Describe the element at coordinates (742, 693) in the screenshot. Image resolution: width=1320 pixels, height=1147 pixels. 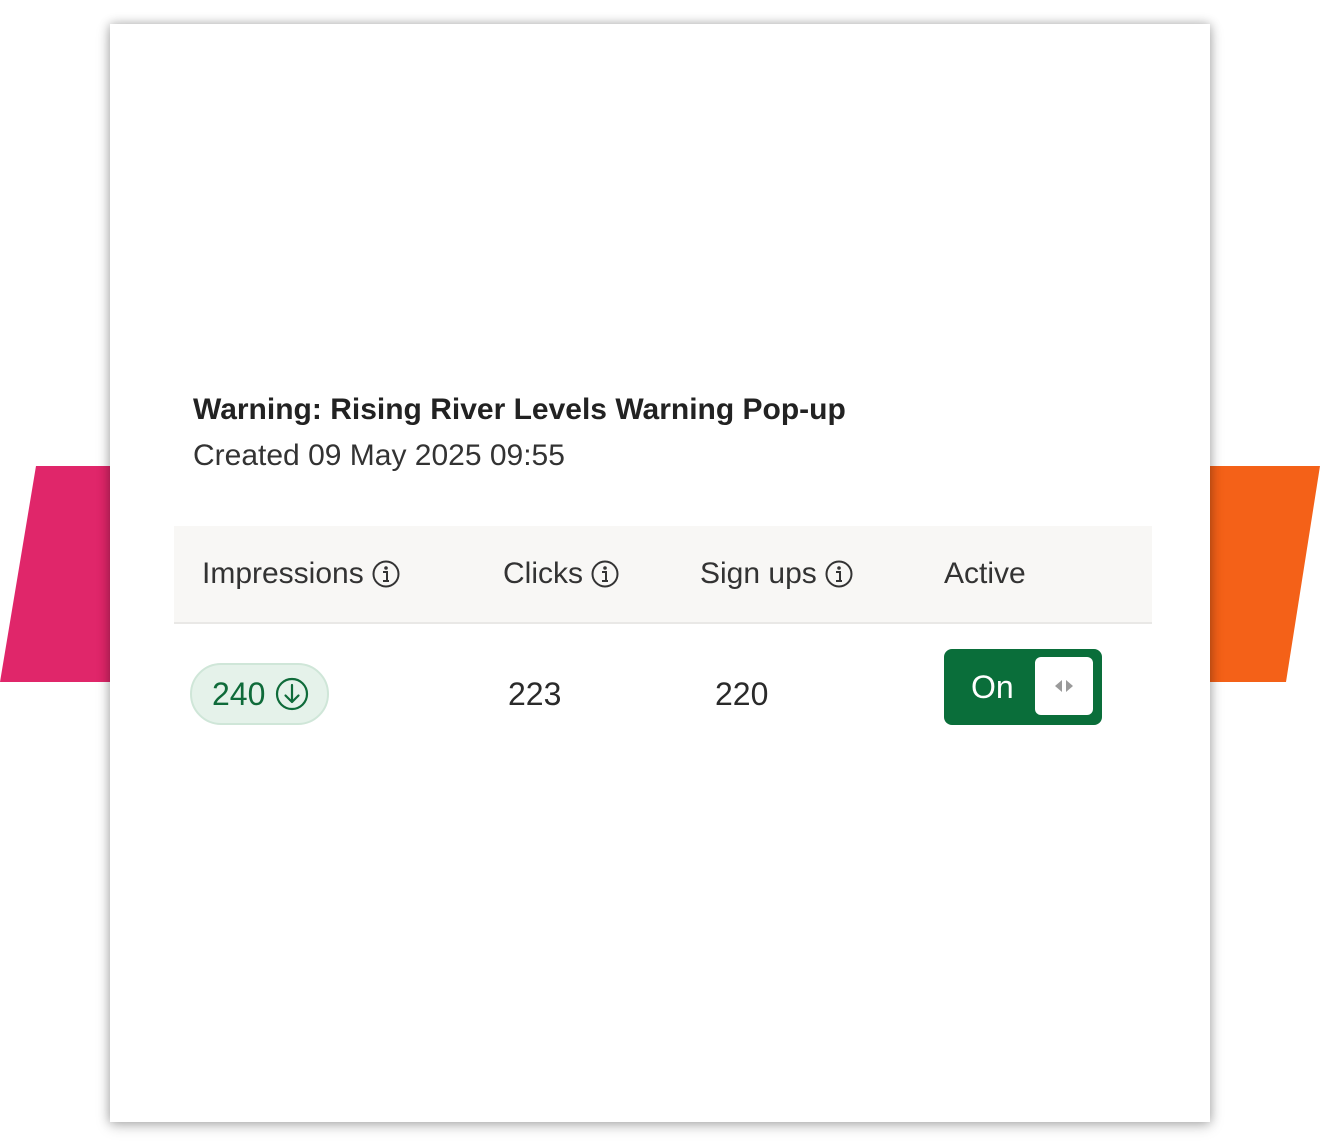
I see `signups-value: 220` at that location.